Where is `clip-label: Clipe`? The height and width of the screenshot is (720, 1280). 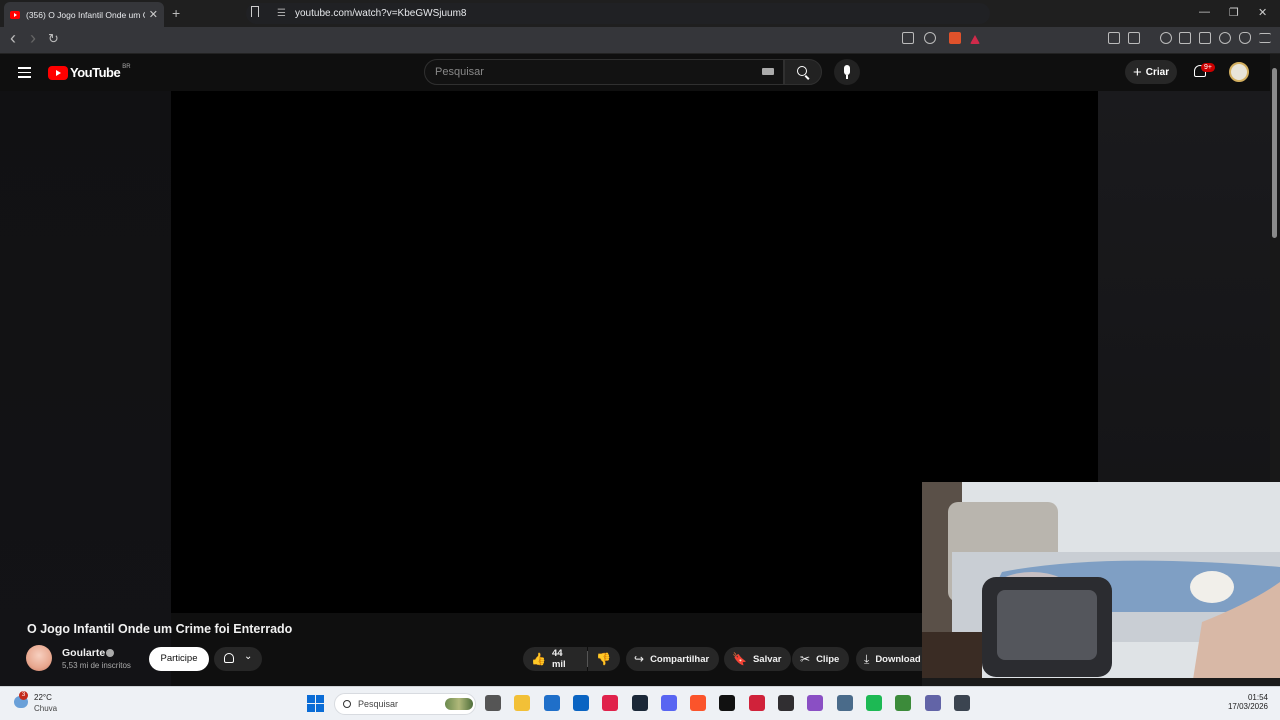 clip-label: Clipe is located at coordinates (828, 659).